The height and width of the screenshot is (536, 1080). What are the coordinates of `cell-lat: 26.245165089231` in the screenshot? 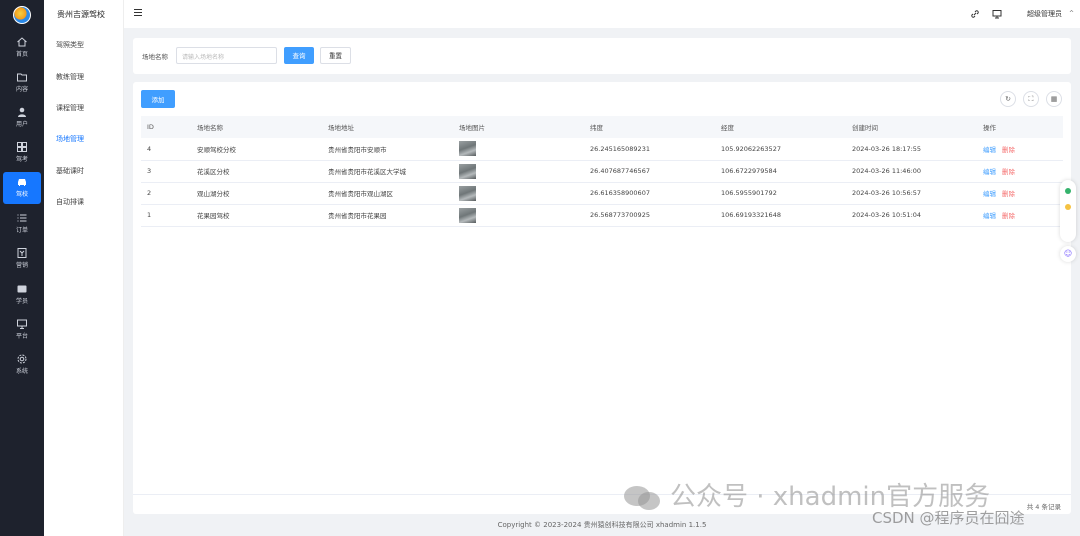 It's located at (649, 149).